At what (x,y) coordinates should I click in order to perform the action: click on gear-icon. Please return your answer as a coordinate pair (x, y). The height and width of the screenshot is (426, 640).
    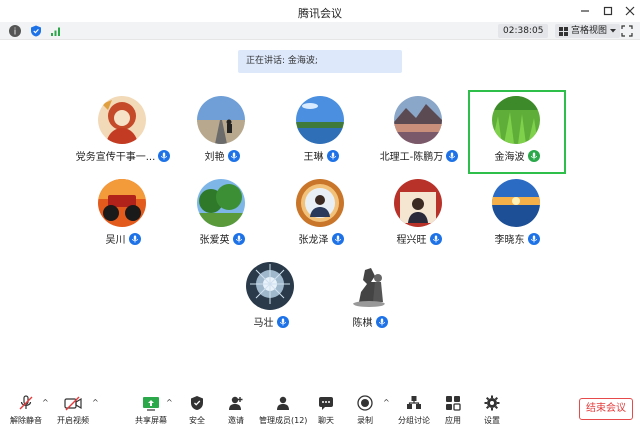
    Looking at the image, I should click on (492, 403).